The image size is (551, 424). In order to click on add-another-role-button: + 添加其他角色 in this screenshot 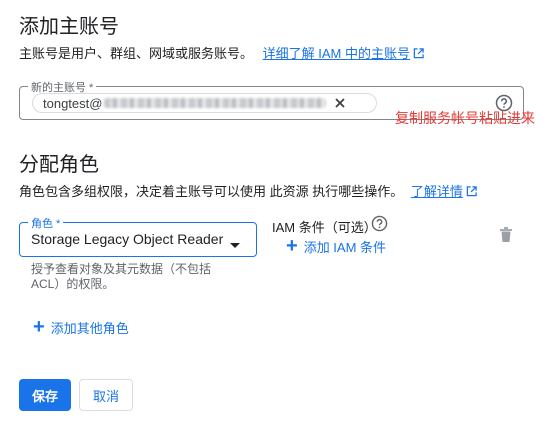, I will do `click(81, 327)`.